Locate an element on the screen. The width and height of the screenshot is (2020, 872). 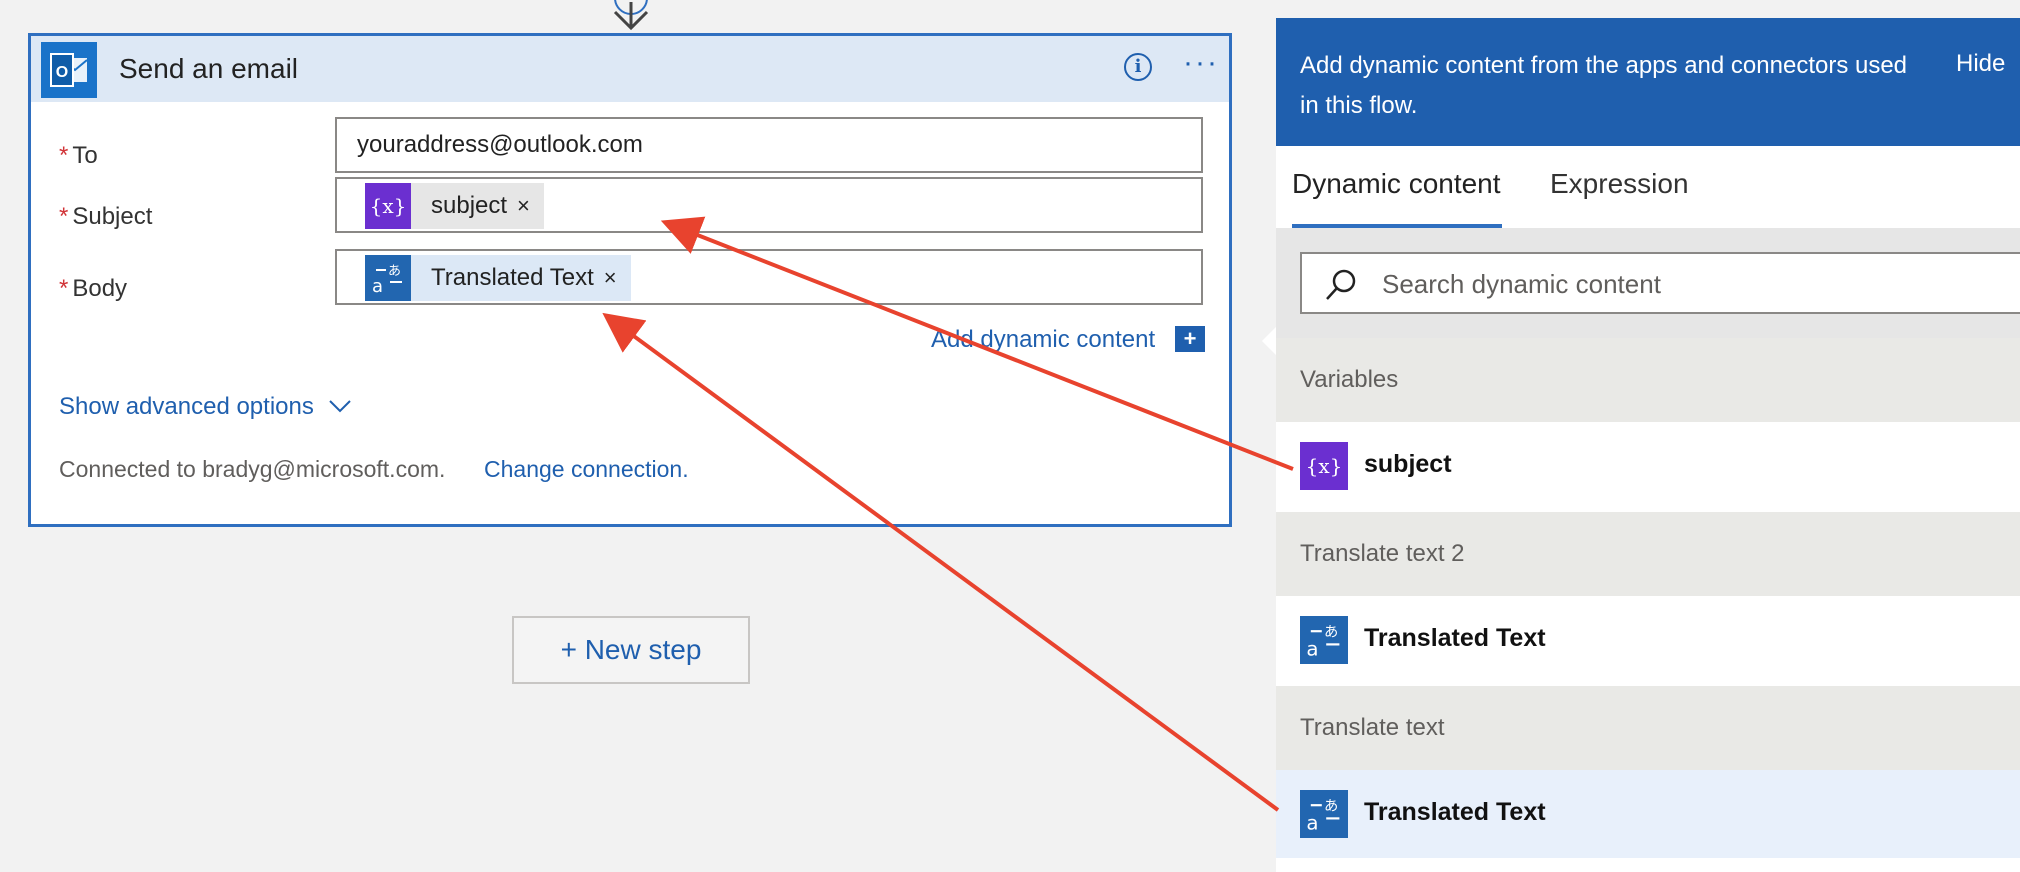
svg-text: O is located at coordinates (62, 72).